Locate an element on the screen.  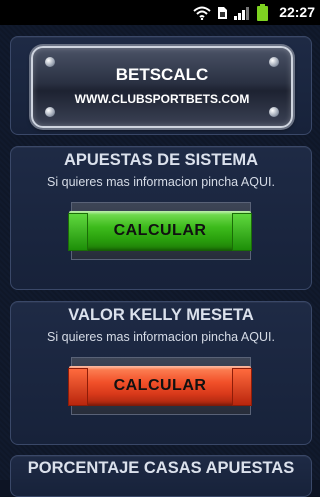
section-title: APUESTAS DE SISTEMA is located at coordinates (161, 160).